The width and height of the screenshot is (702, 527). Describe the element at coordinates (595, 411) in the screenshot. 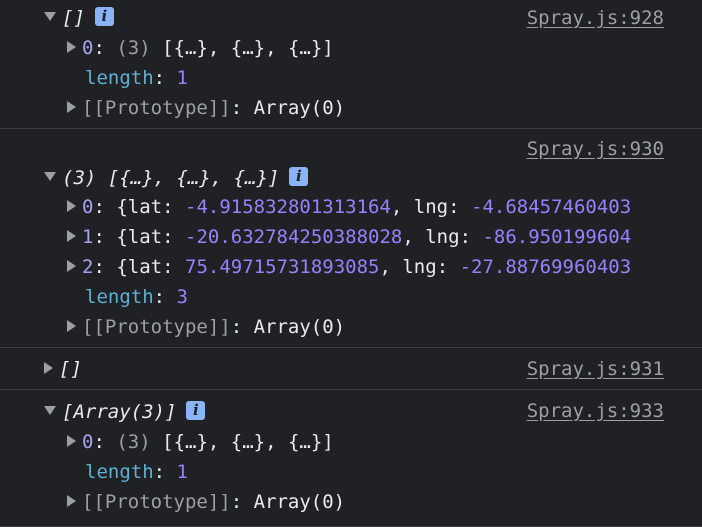

I see `source-link: Spray.js:933` at that location.